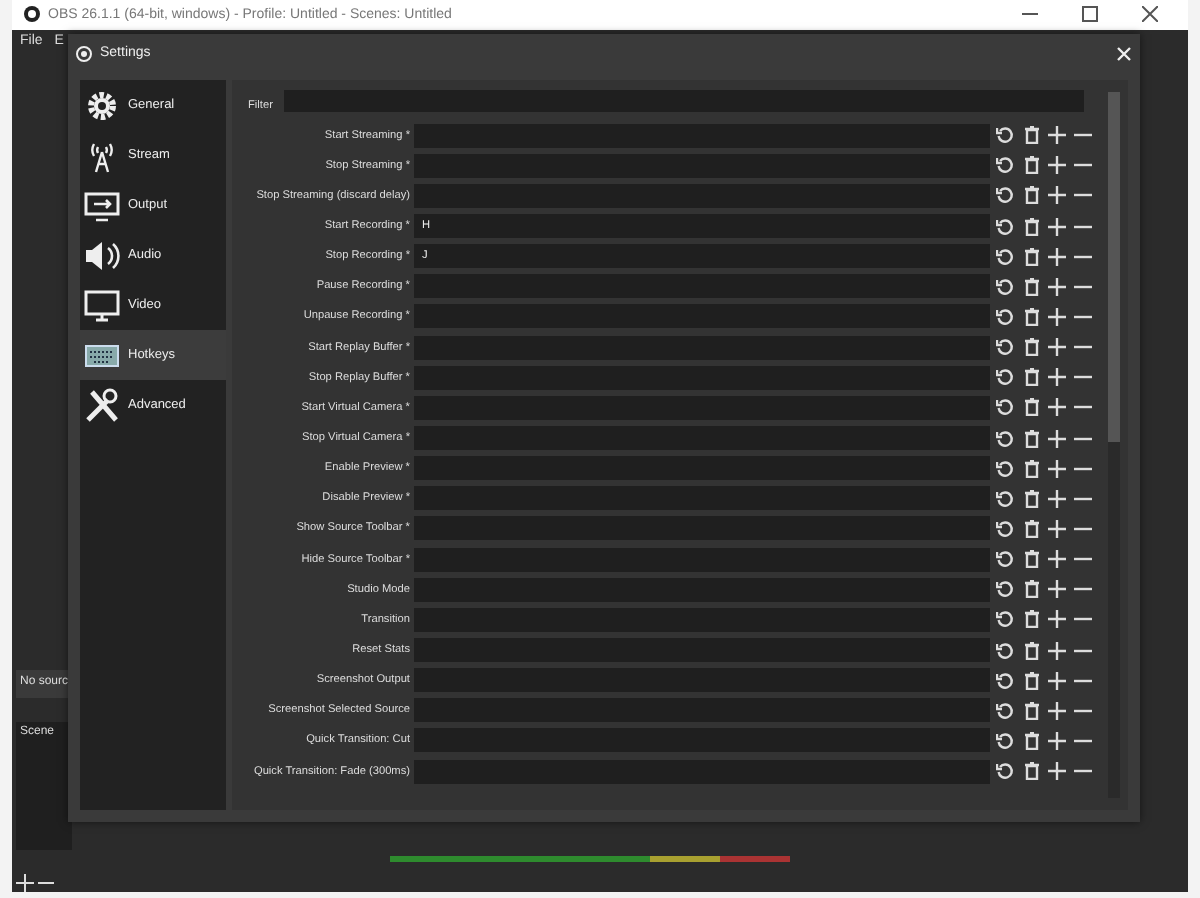  Describe the element at coordinates (1150, 14) in the screenshot. I see `close-icon` at that location.